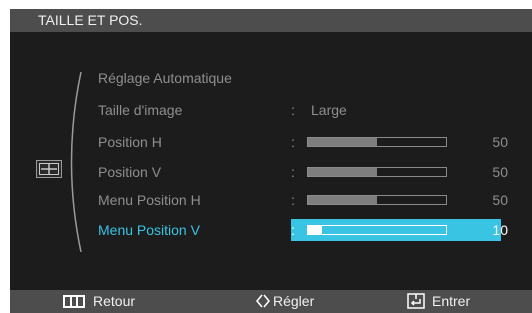 Image resolution: width=532 pixels, height=313 pixels. Describe the element at coordinates (294, 301) in the screenshot. I see `adjust-label: Régler` at that location.